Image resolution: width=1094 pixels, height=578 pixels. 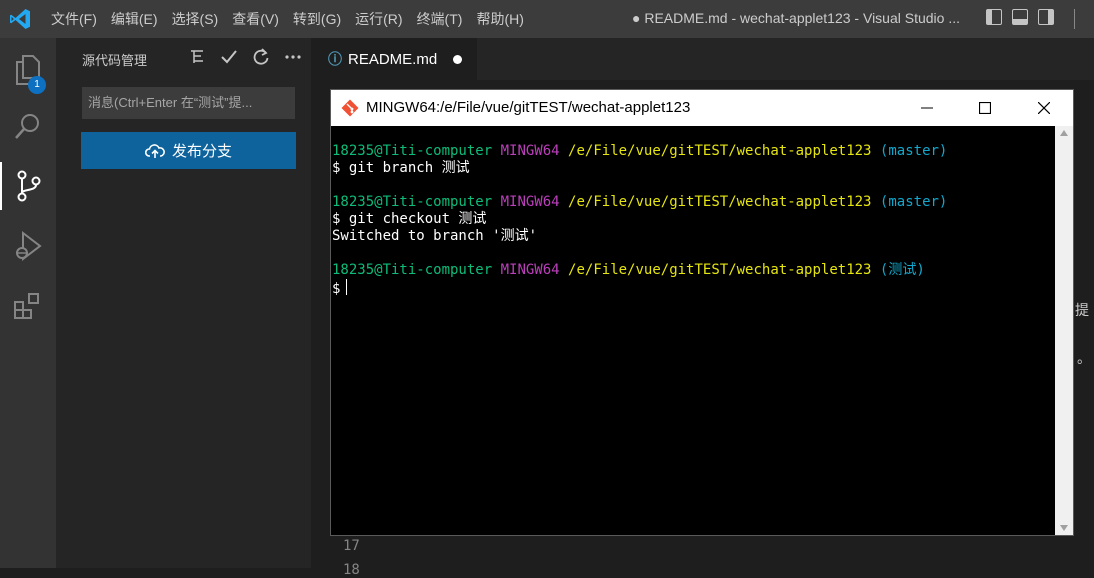 What do you see at coordinates (435, 236) in the screenshot?
I see `output-line: Switched to branch '测试'` at bounding box center [435, 236].